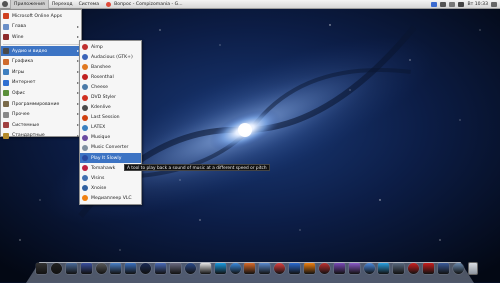  What do you see at coordinates (110, 178) in the screenshot?
I see `submenu-item: Vlsins` at bounding box center [110, 178].